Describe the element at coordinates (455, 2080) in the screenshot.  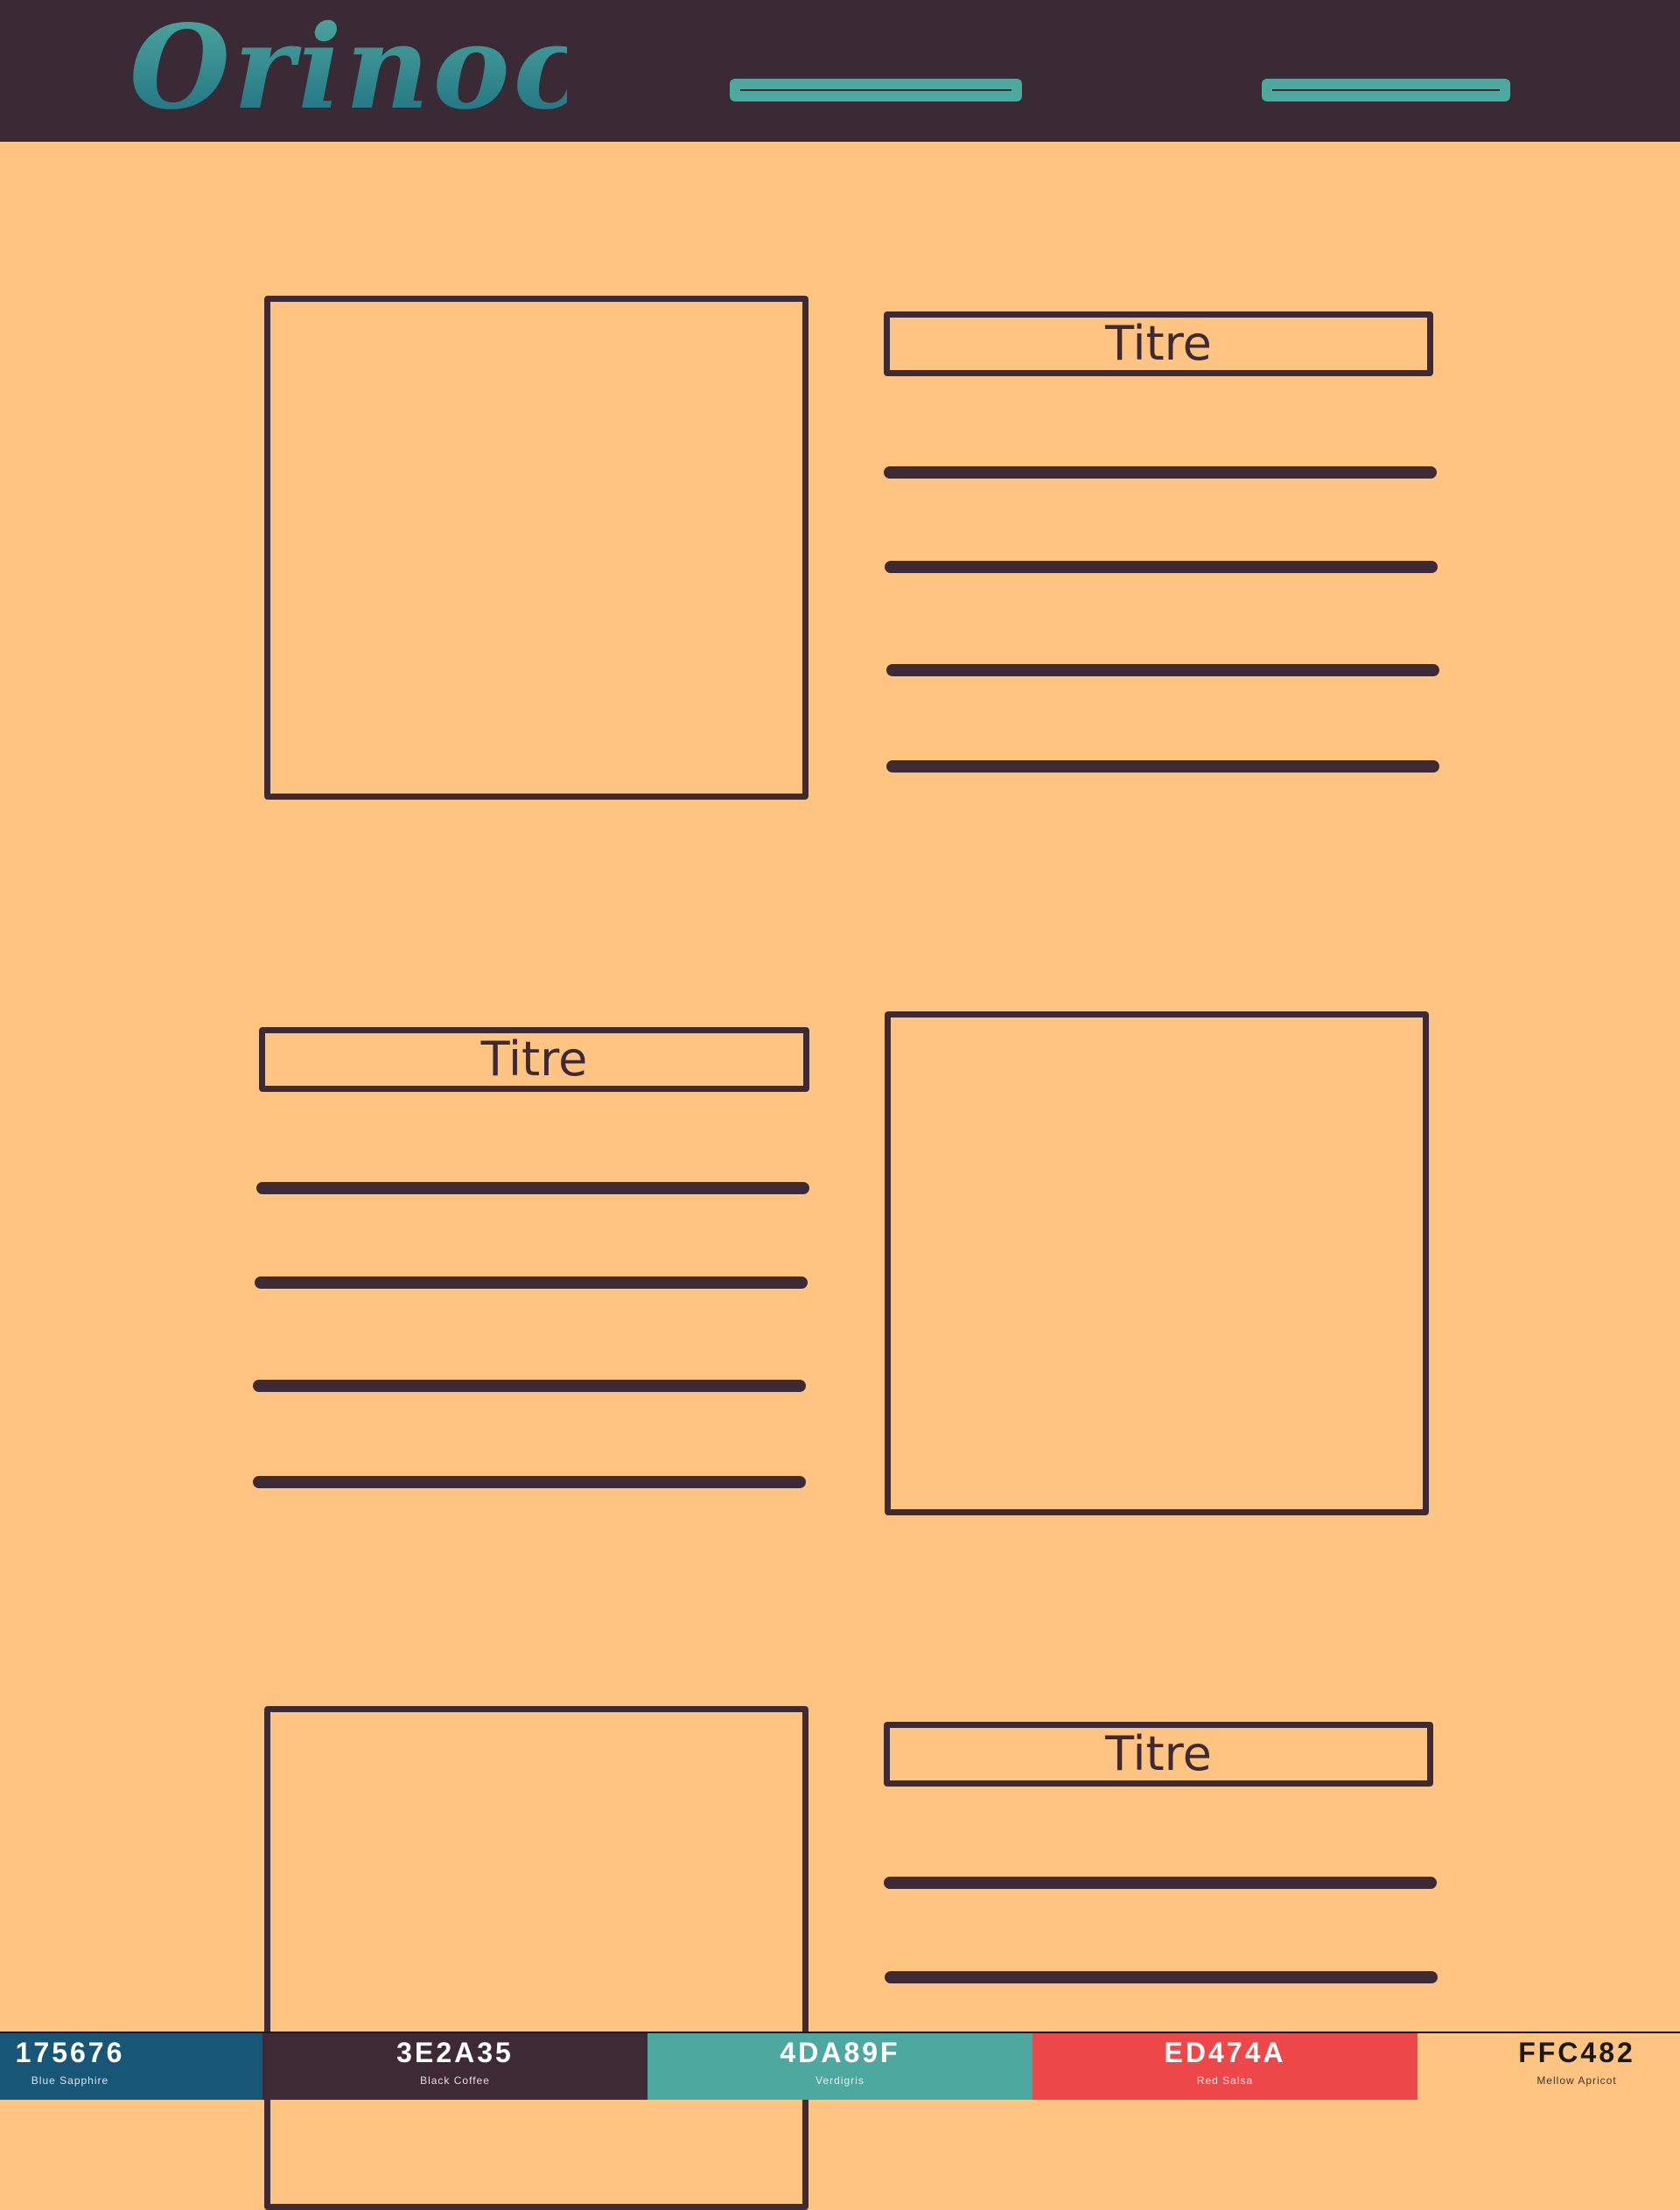
I see `swatch-name: Black Coffee` at that location.